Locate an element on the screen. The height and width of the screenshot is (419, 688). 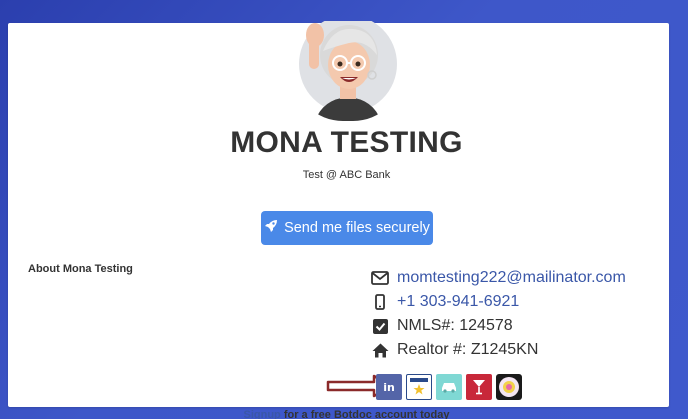
logo-icon is located at coordinates (509, 387).